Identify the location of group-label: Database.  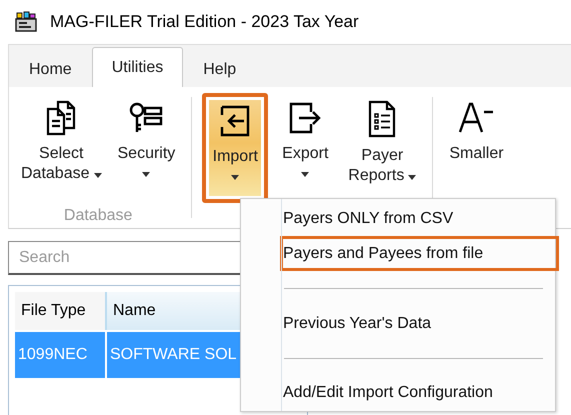
(98, 216).